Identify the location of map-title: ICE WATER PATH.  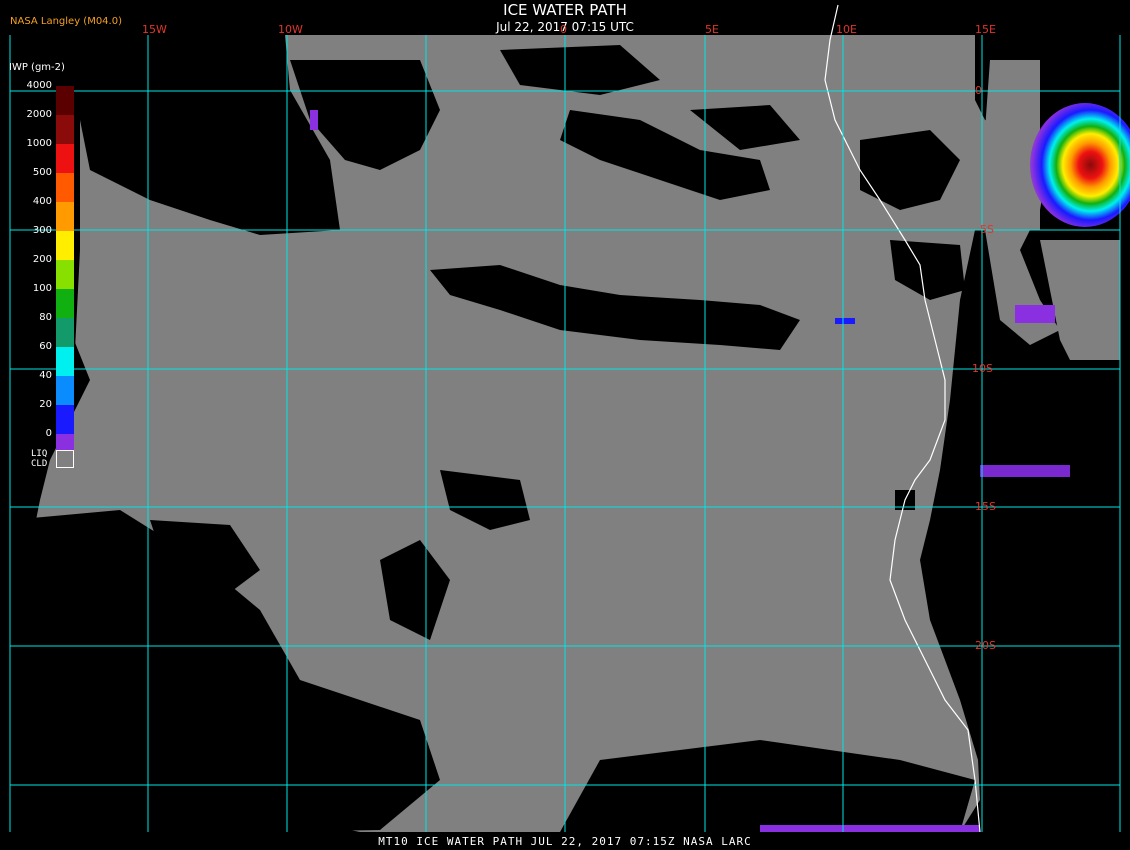
(565, 10).